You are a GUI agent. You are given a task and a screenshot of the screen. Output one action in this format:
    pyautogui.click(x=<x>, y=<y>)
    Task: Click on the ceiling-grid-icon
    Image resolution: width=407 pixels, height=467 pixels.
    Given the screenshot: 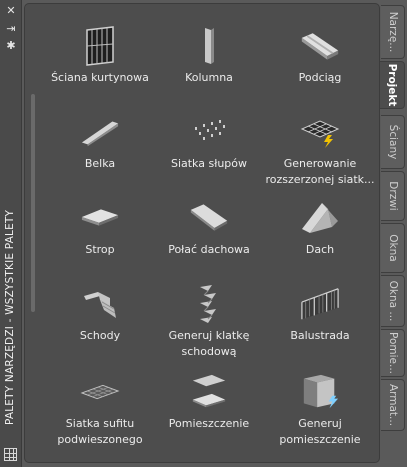 What is the action you would take?
    pyautogui.click(x=100, y=392)
    